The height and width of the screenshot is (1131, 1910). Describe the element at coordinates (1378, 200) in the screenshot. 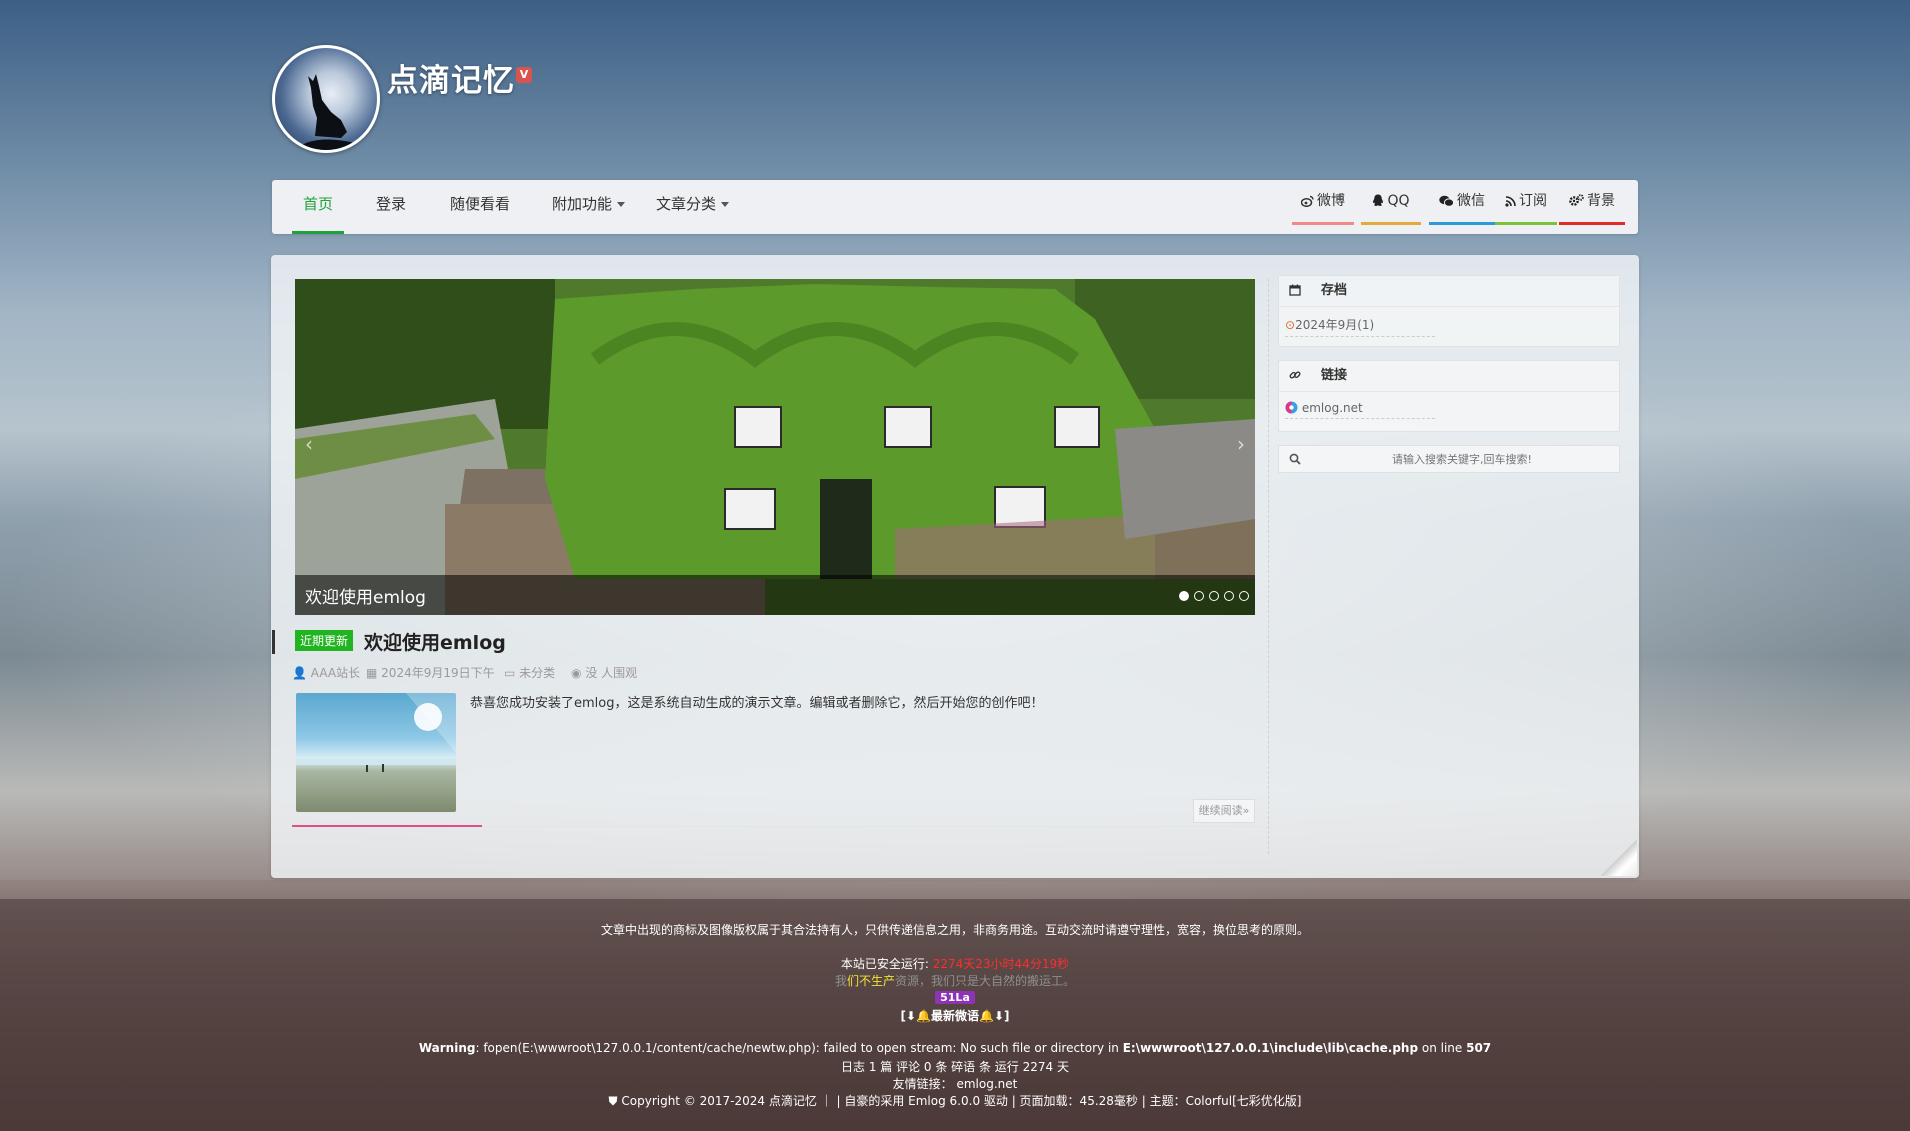

I see `qq-icon` at that location.